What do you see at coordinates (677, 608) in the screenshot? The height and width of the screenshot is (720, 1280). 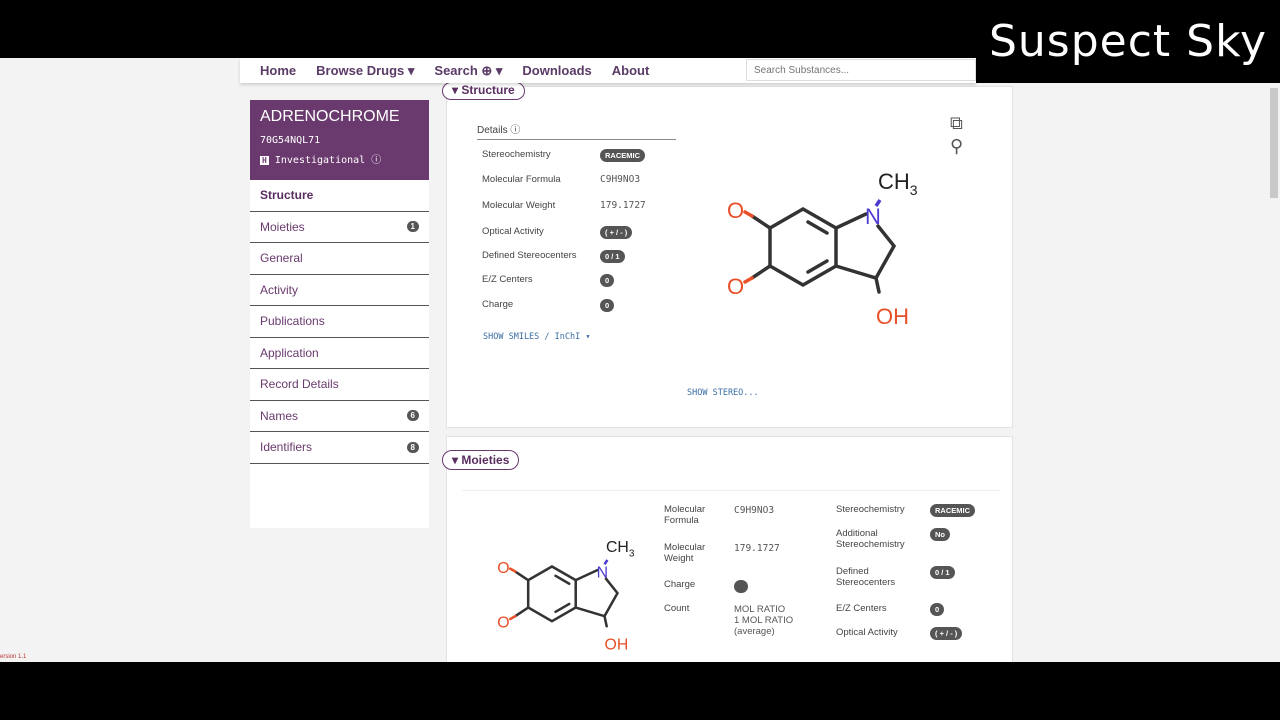 I see `moiety-label: Count` at bounding box center [677, 608].